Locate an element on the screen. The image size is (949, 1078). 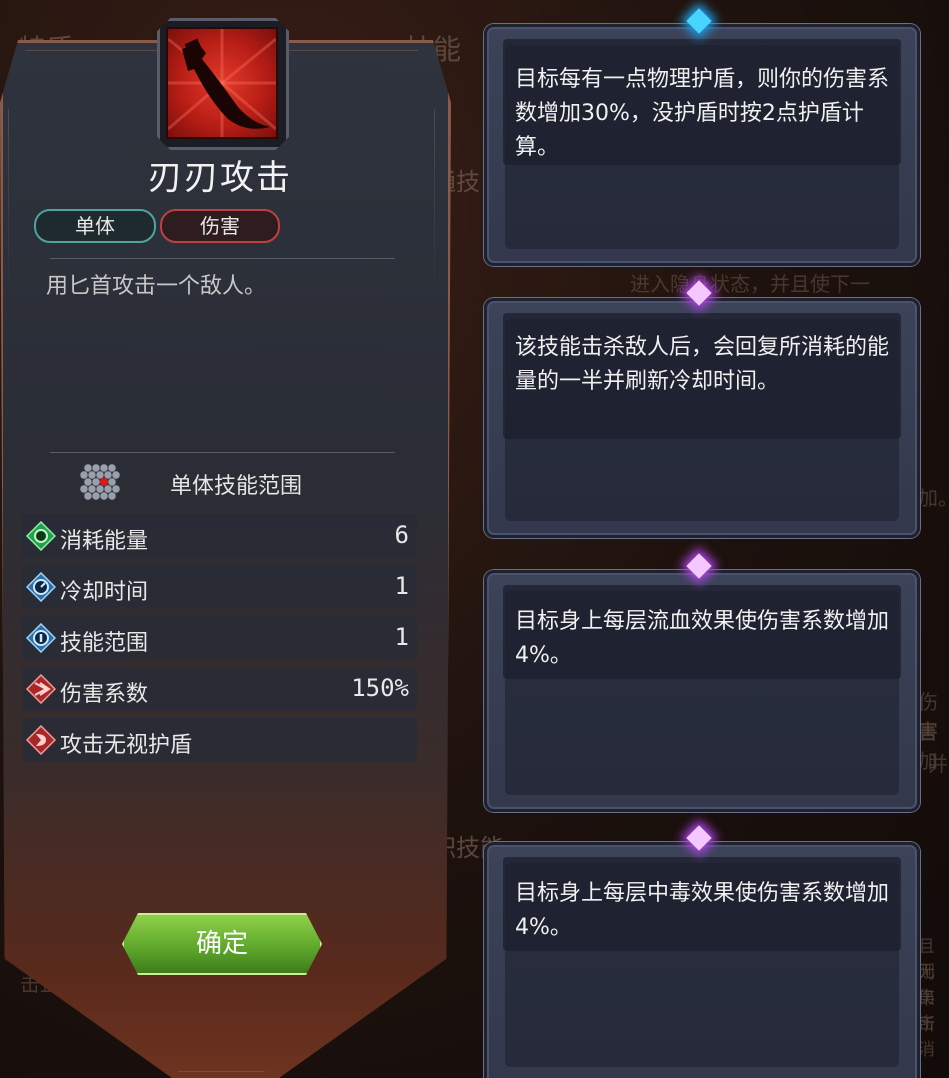
stat-label: 伤害系数 is located at coordinates (104, 694).